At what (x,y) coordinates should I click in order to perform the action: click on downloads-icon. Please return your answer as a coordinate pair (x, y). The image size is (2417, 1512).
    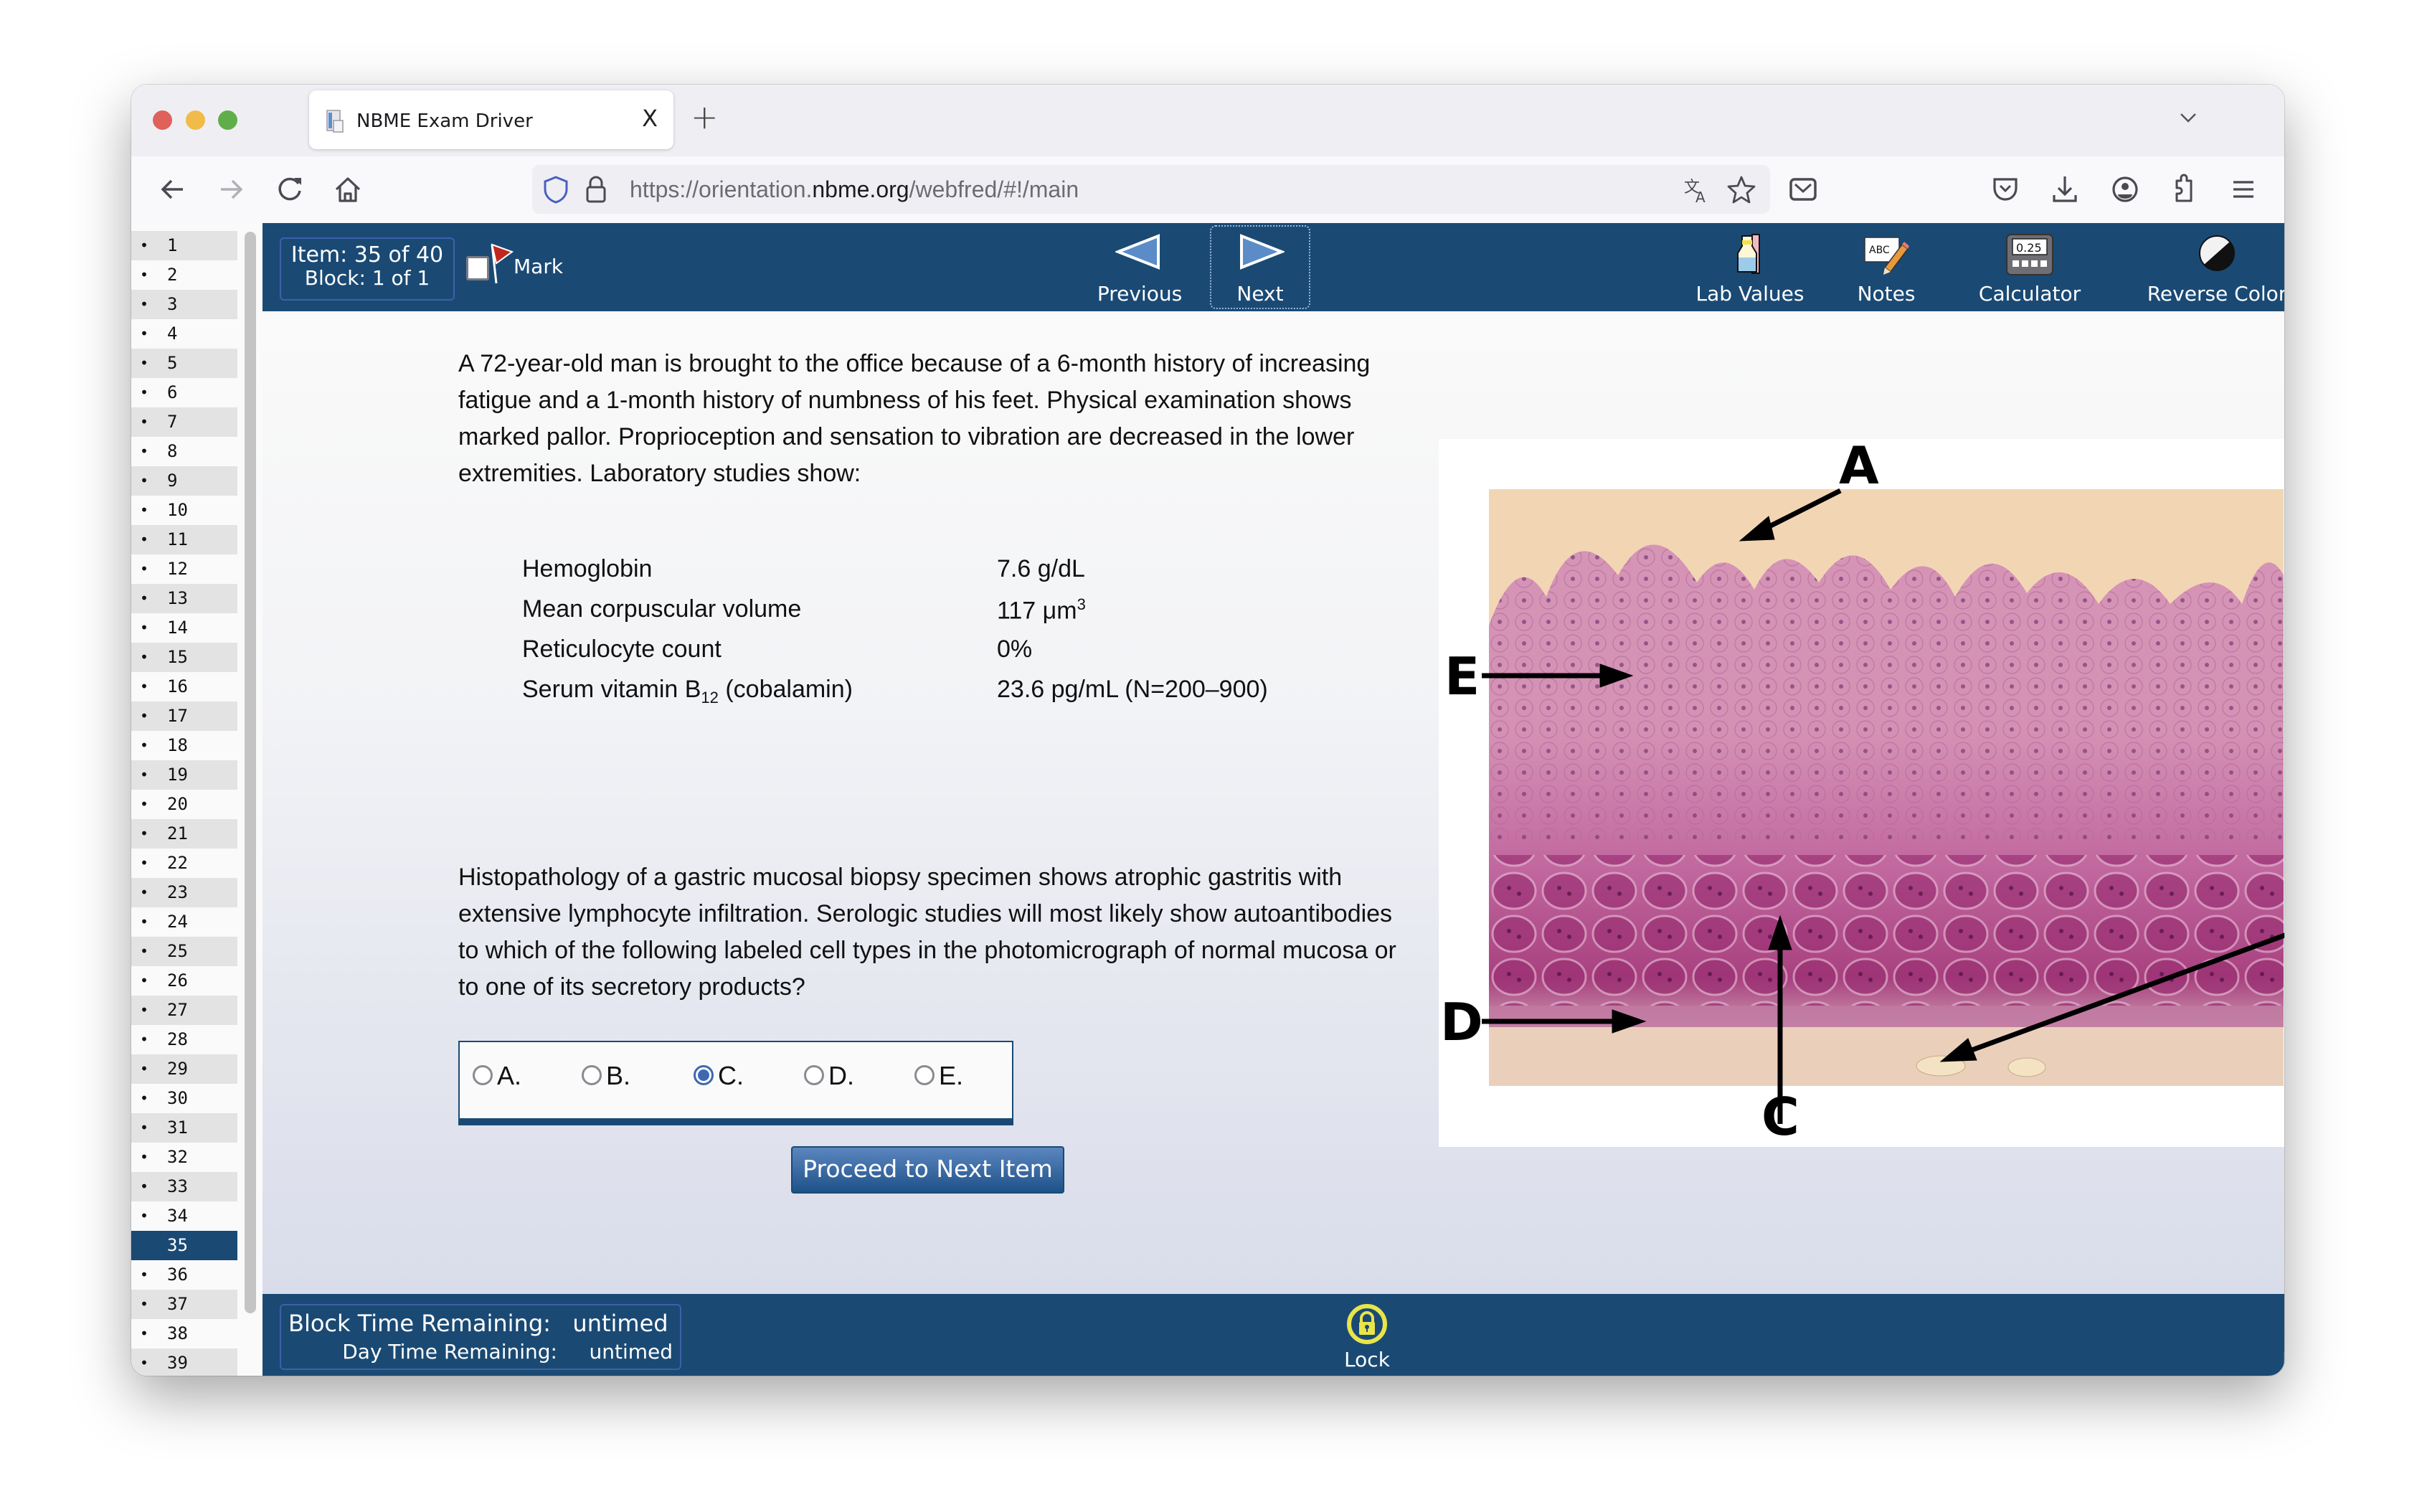
    Looking at the image, I should click on (2065, 189).